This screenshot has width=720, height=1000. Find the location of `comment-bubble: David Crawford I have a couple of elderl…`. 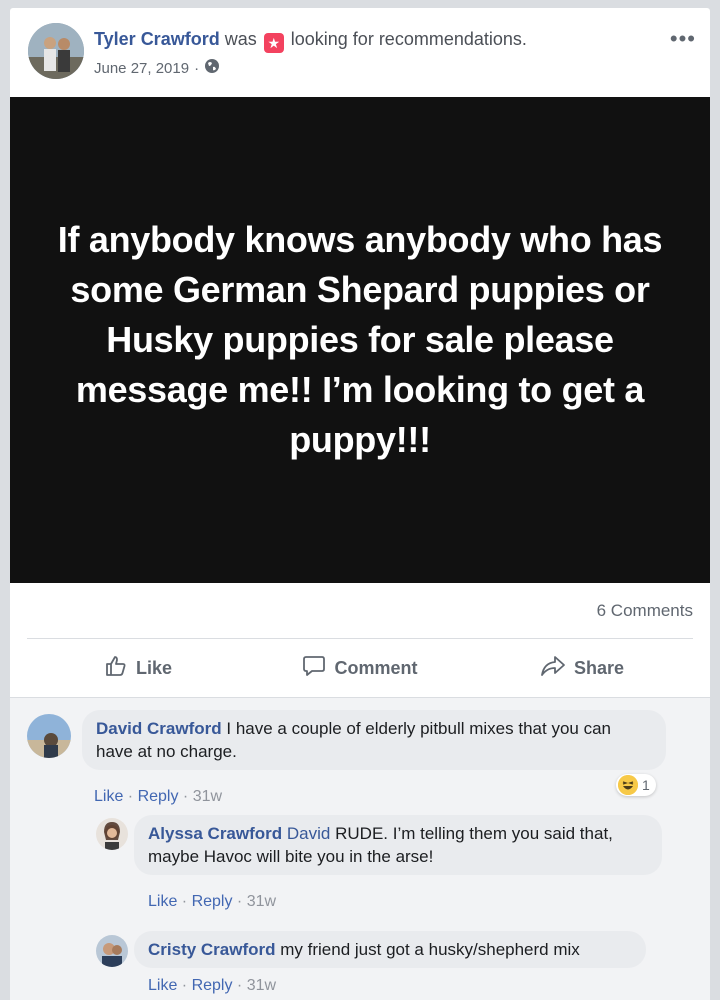

comment-bubble: David Crawford I have a couple of elderl… is located at coordinates (374, 740).